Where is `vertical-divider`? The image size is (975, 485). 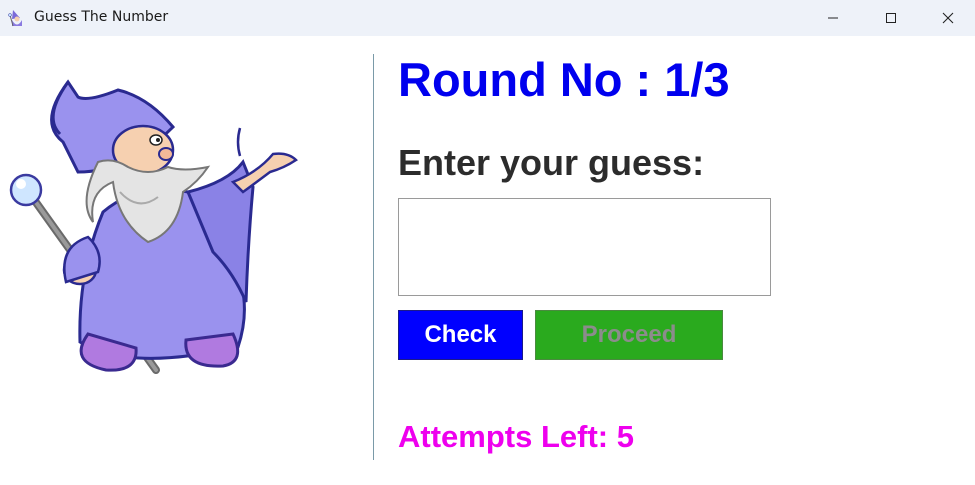
vertical-divider is located at coordinates (373, 257).